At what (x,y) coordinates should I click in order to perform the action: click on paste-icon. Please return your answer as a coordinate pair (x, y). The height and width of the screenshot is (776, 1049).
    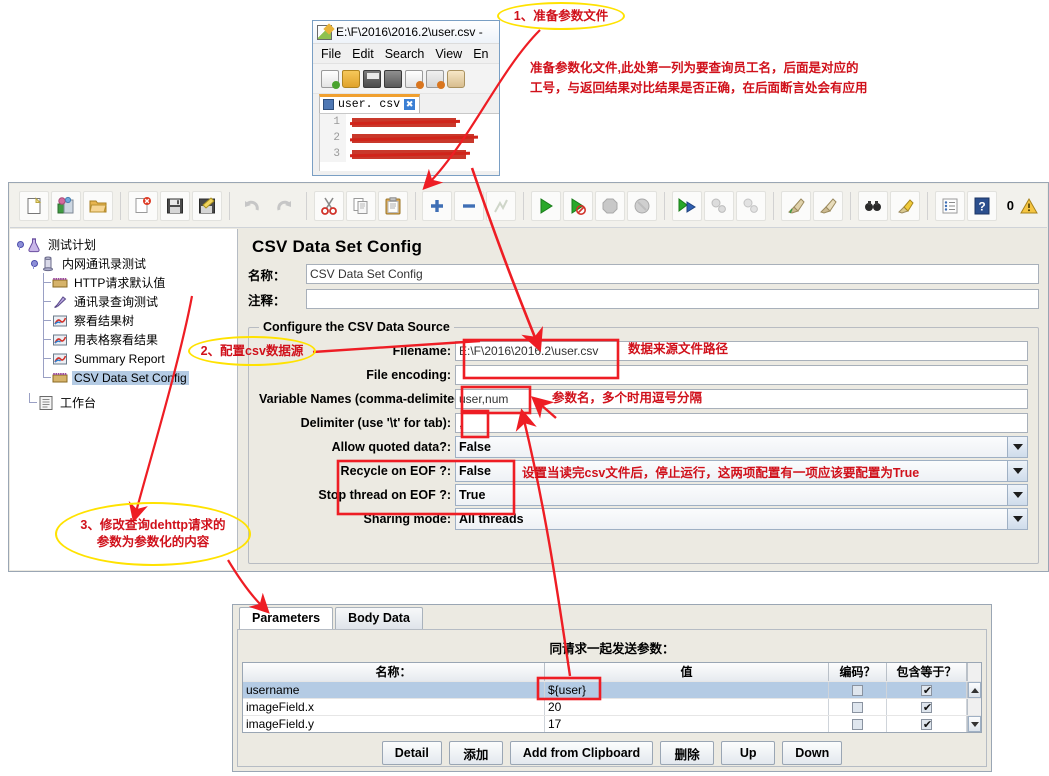
    Looking at the image, I should click on (392, 205).